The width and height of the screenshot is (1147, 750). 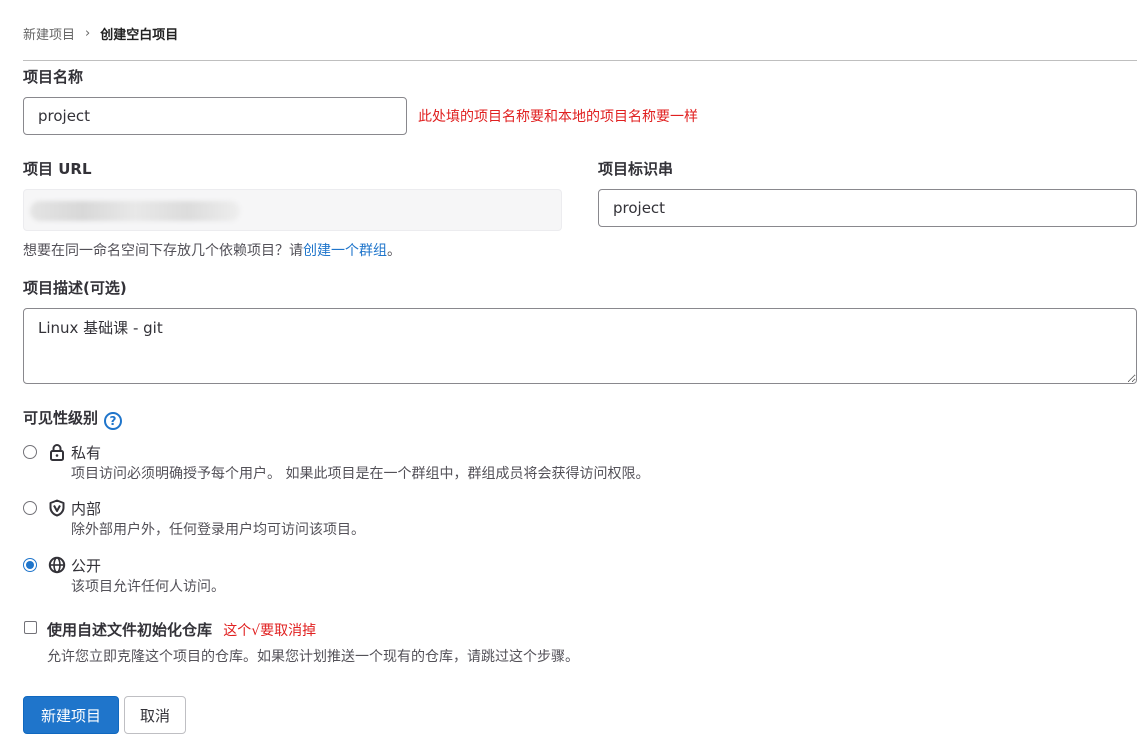 I want to click on namespace-help-text: 想要在同一命名空间下存放几个依赖项目？请创建一个群组。, so click(x=212, y=250).